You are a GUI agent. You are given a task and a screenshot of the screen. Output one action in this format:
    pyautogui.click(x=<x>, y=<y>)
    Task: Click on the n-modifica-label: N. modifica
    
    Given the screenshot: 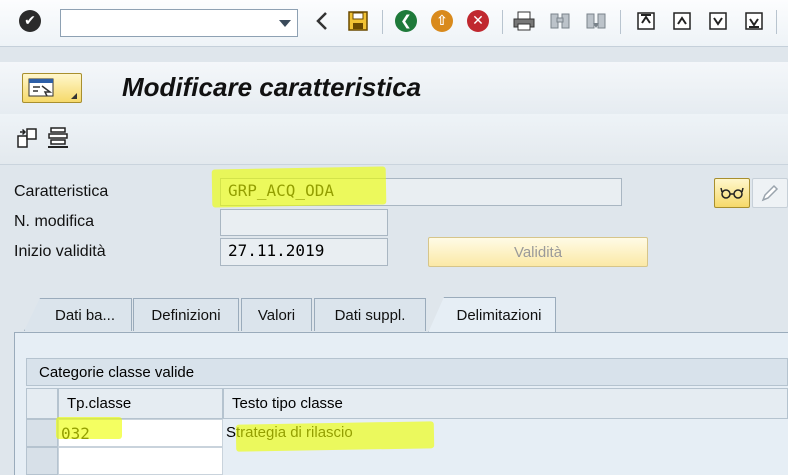 What is the action you would take?
    pyautogui.click(x=54, y=221)
    